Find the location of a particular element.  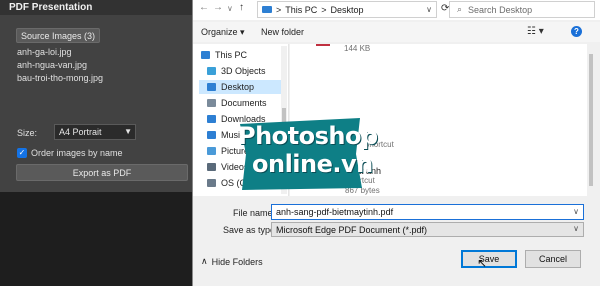

hide-folders-toggle: ∧ Hide Folders is located at coordinates (232, 261).